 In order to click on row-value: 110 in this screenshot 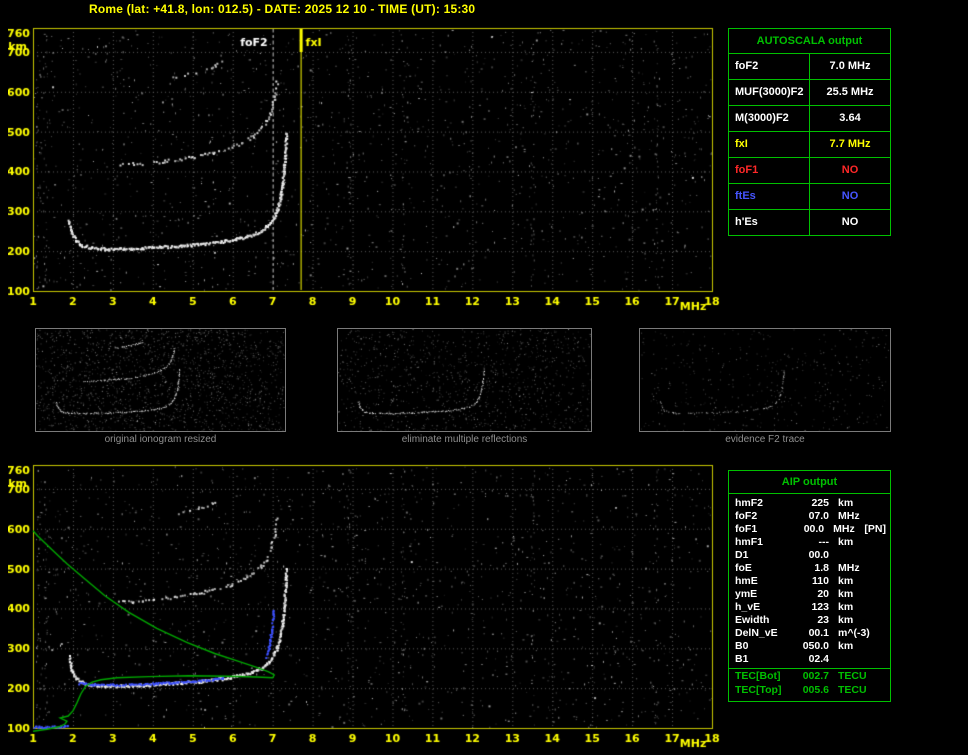, I will do `click(820, 581)`.